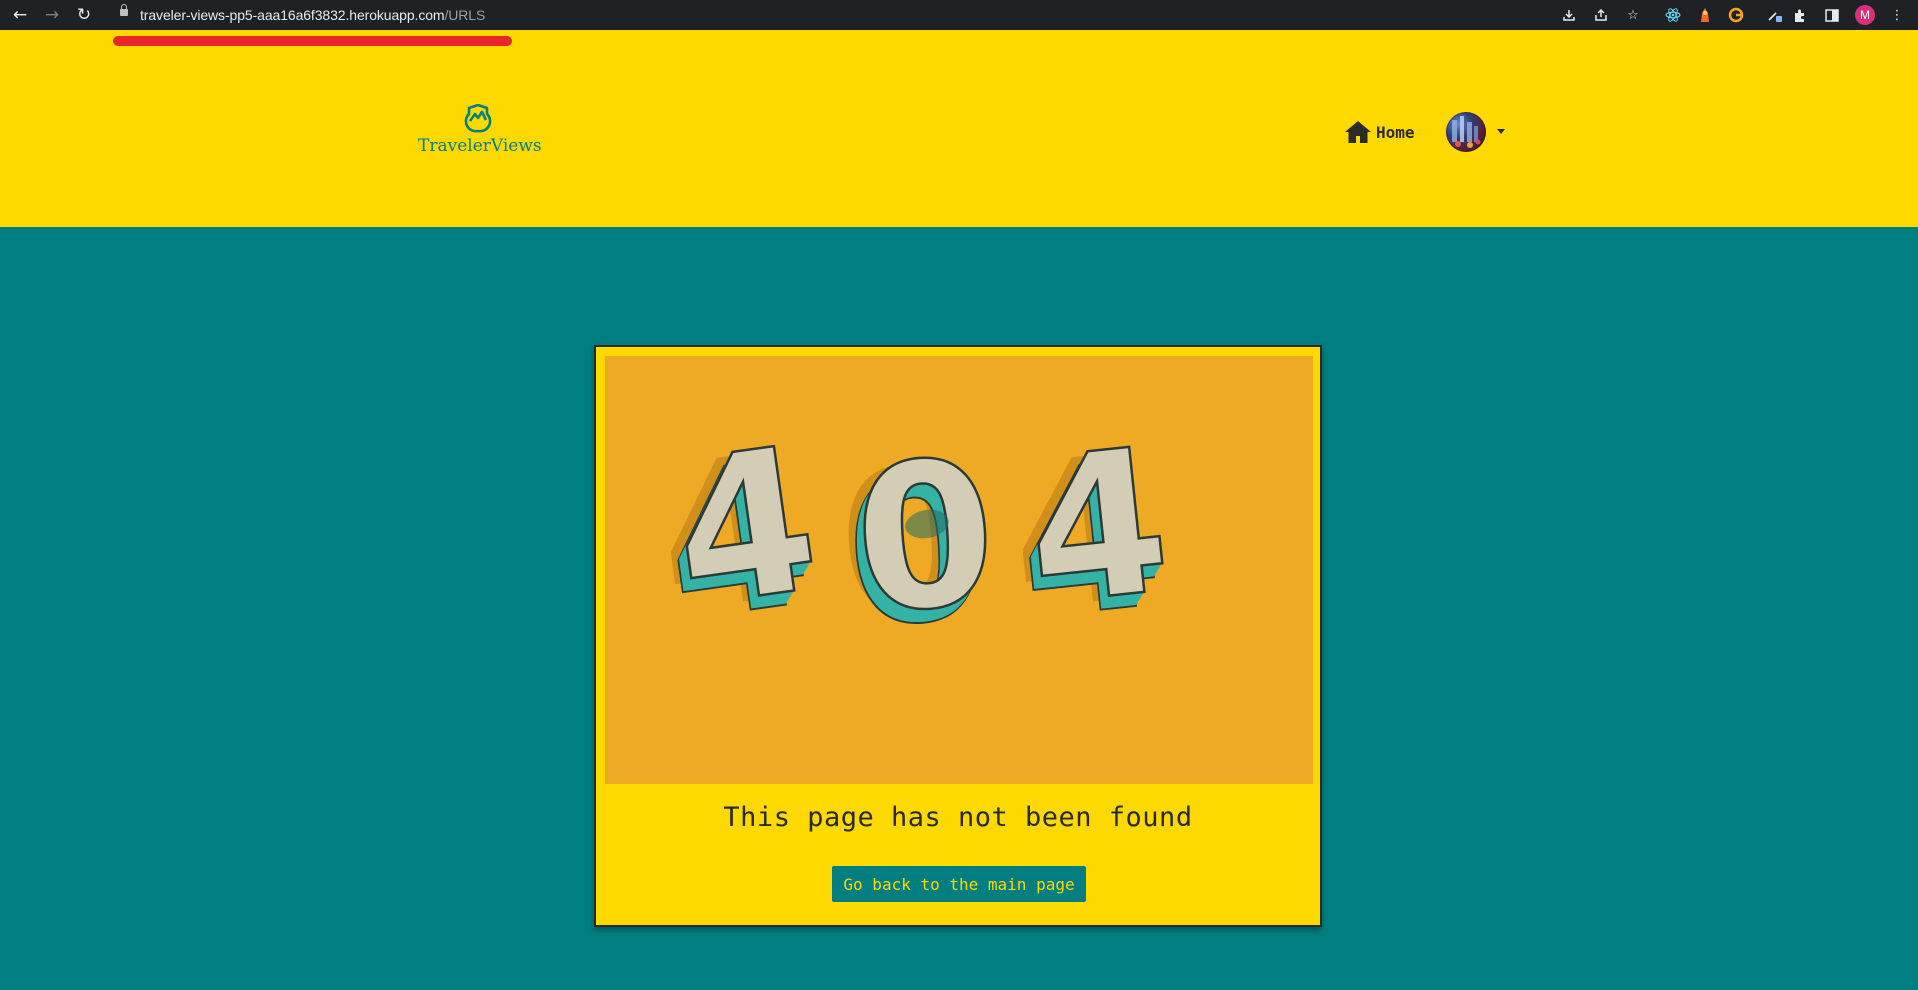  I want to click on nav-home-link: Home, so click(1379, 132).